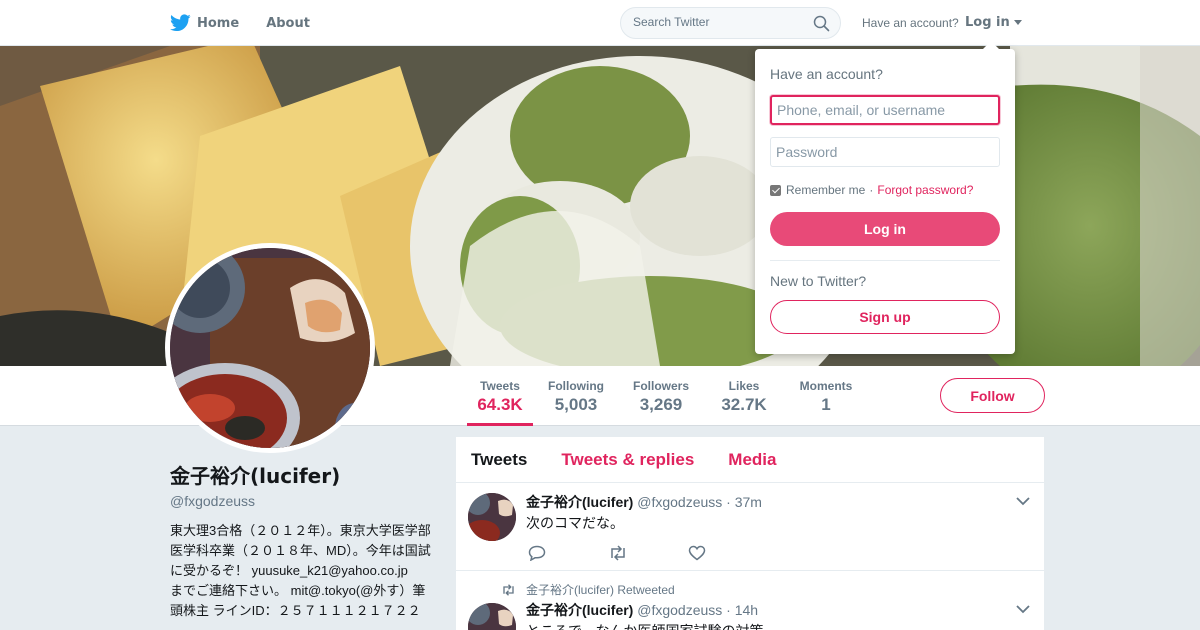 This screenshot has width=1200, height=630. I want to click on timeline-tabs: Tweets Tweets & replies Media, so click(750, 460).